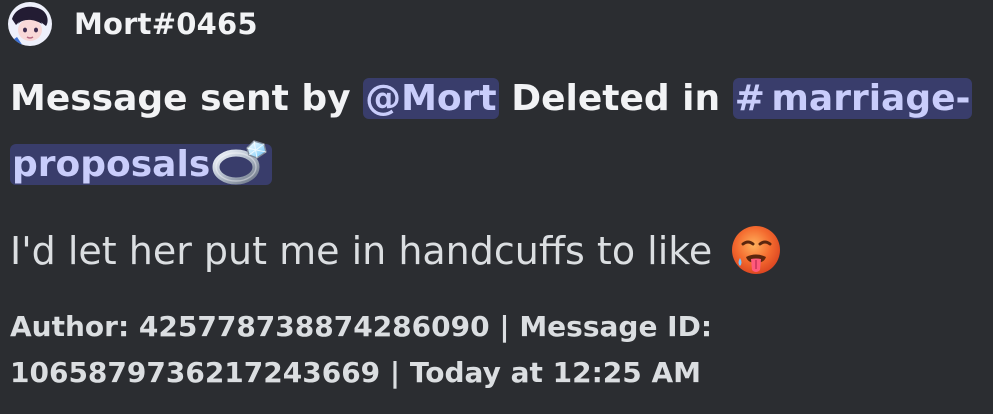  What do you see at coordinates (616, 98) in the screenshot?
I see `title-middle: Deleted in` at bounding box center [616, 98].